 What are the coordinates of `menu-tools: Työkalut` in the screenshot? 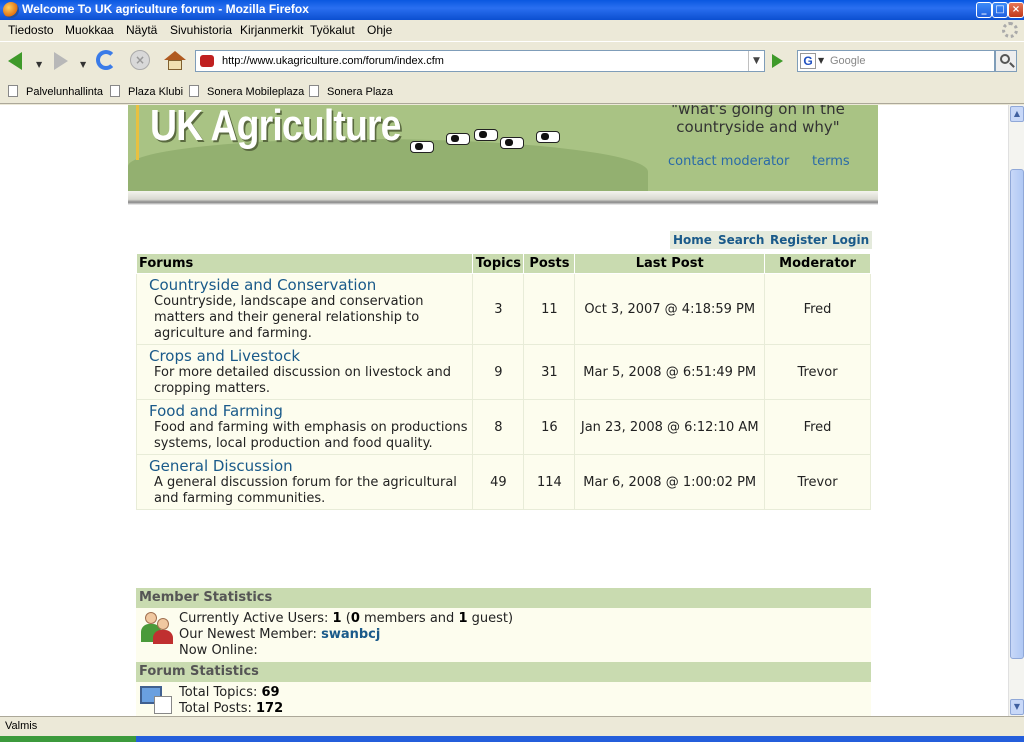 It's located at (332, 30).